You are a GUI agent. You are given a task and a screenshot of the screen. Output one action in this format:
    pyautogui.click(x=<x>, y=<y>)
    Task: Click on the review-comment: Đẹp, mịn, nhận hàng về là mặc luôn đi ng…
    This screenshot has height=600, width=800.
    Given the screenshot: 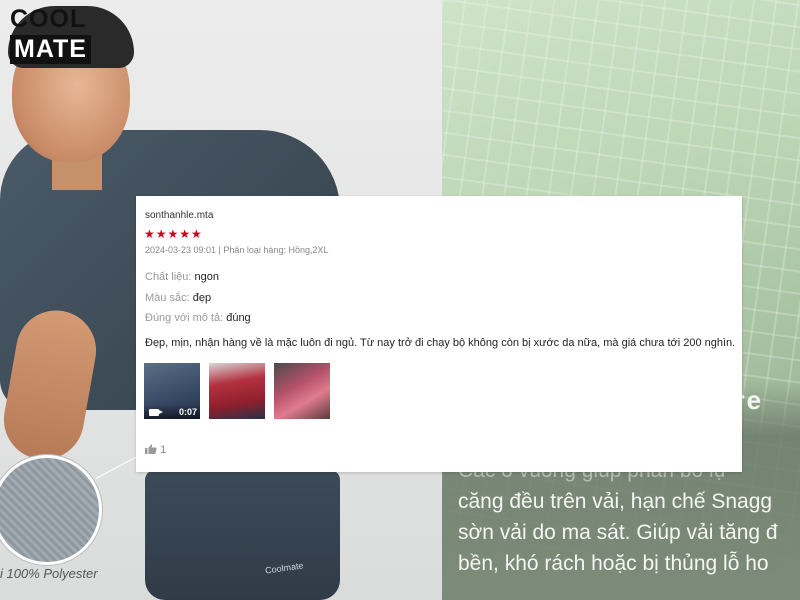 What is the action you would take?
    pyautogui.click(x=440, y=343)
    